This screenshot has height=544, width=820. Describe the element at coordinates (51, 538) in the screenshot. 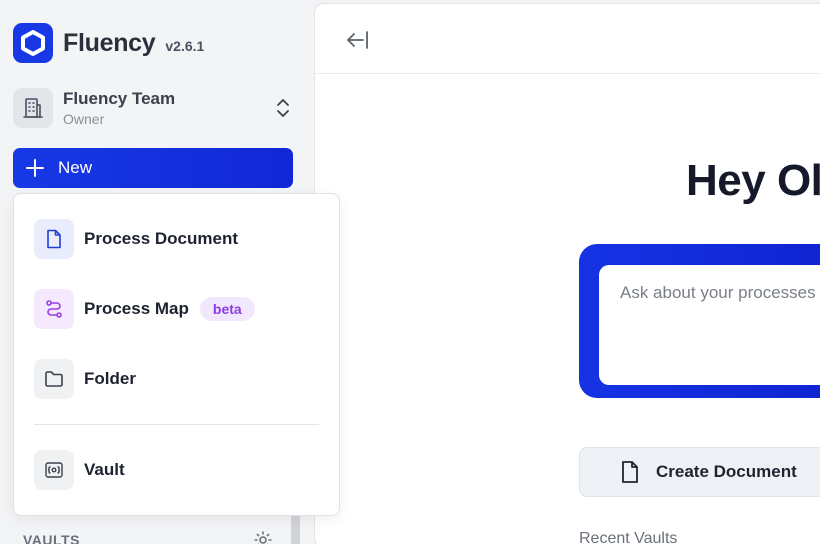

I see `vaults-label: VAULTS` at that location.